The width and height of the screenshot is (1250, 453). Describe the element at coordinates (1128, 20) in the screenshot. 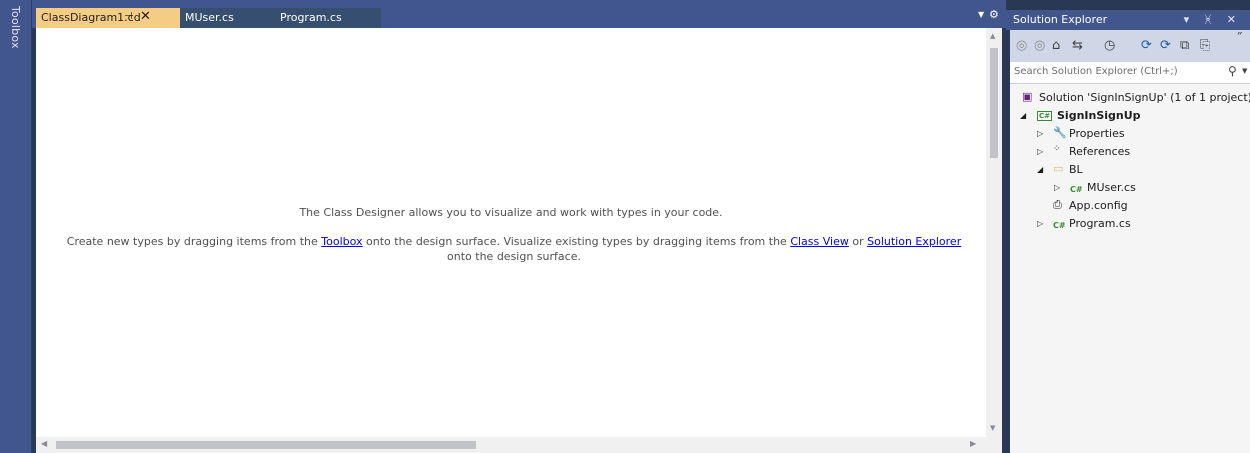

I see `solution-explorer-header: Solution Explorer ▾ ᚸ ✕` at that location.